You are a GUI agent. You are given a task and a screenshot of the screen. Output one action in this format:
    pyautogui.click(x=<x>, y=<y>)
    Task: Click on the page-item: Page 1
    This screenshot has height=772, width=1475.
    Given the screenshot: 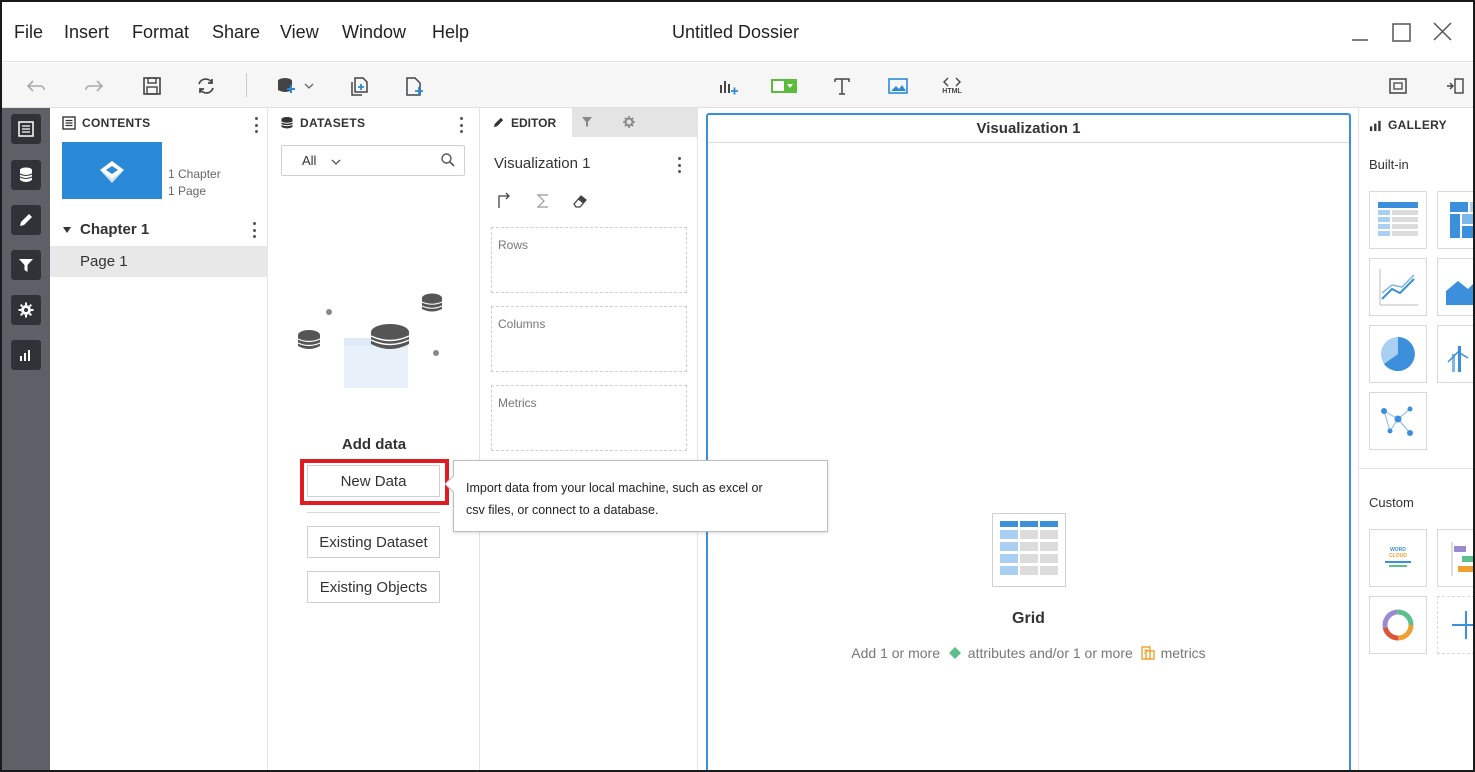 What is the action you would take?
    pyautogui.click(x=159, y=261)
    